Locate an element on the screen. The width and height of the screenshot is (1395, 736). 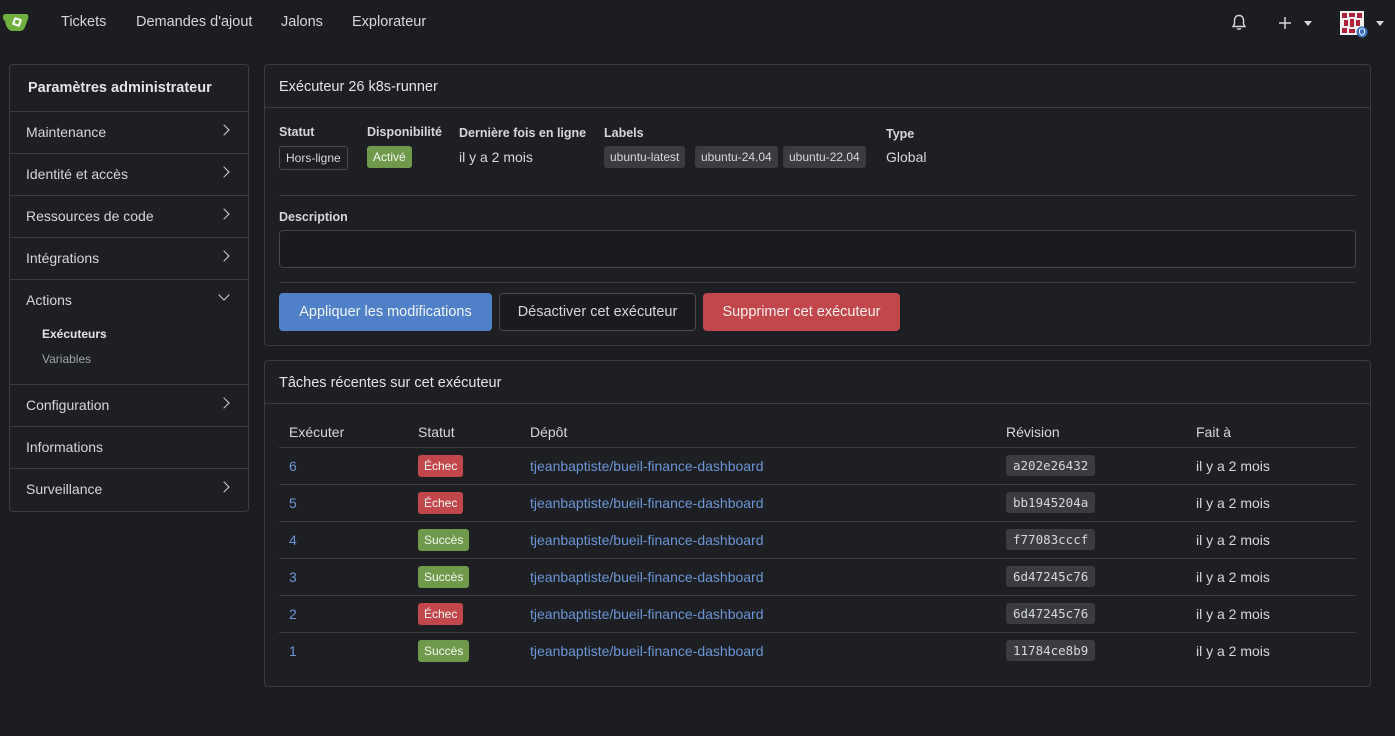
last-online-value: il y a 2 mois is located at coordinates (496, 157).